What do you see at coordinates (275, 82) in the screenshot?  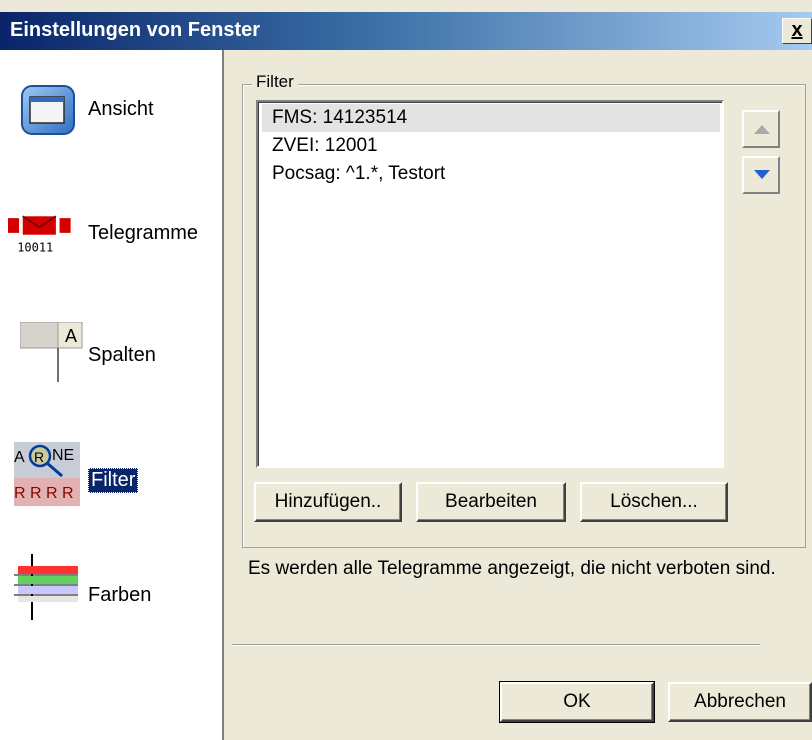 I see `filter-group-label: Filter` at bounding box center [275, 82].